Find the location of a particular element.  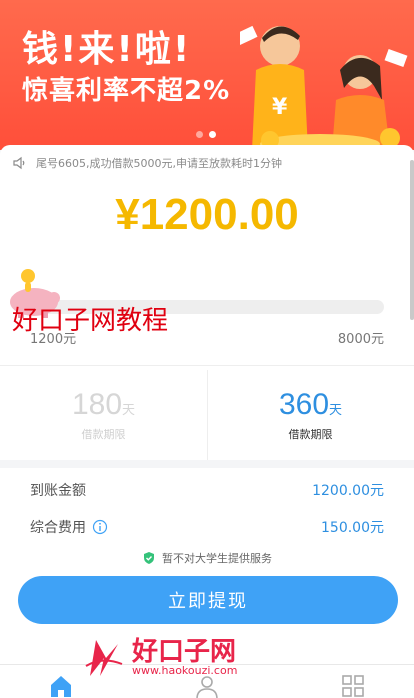

banner-subline: 惊喜利率不超2% is located at coordinates (126, 91).